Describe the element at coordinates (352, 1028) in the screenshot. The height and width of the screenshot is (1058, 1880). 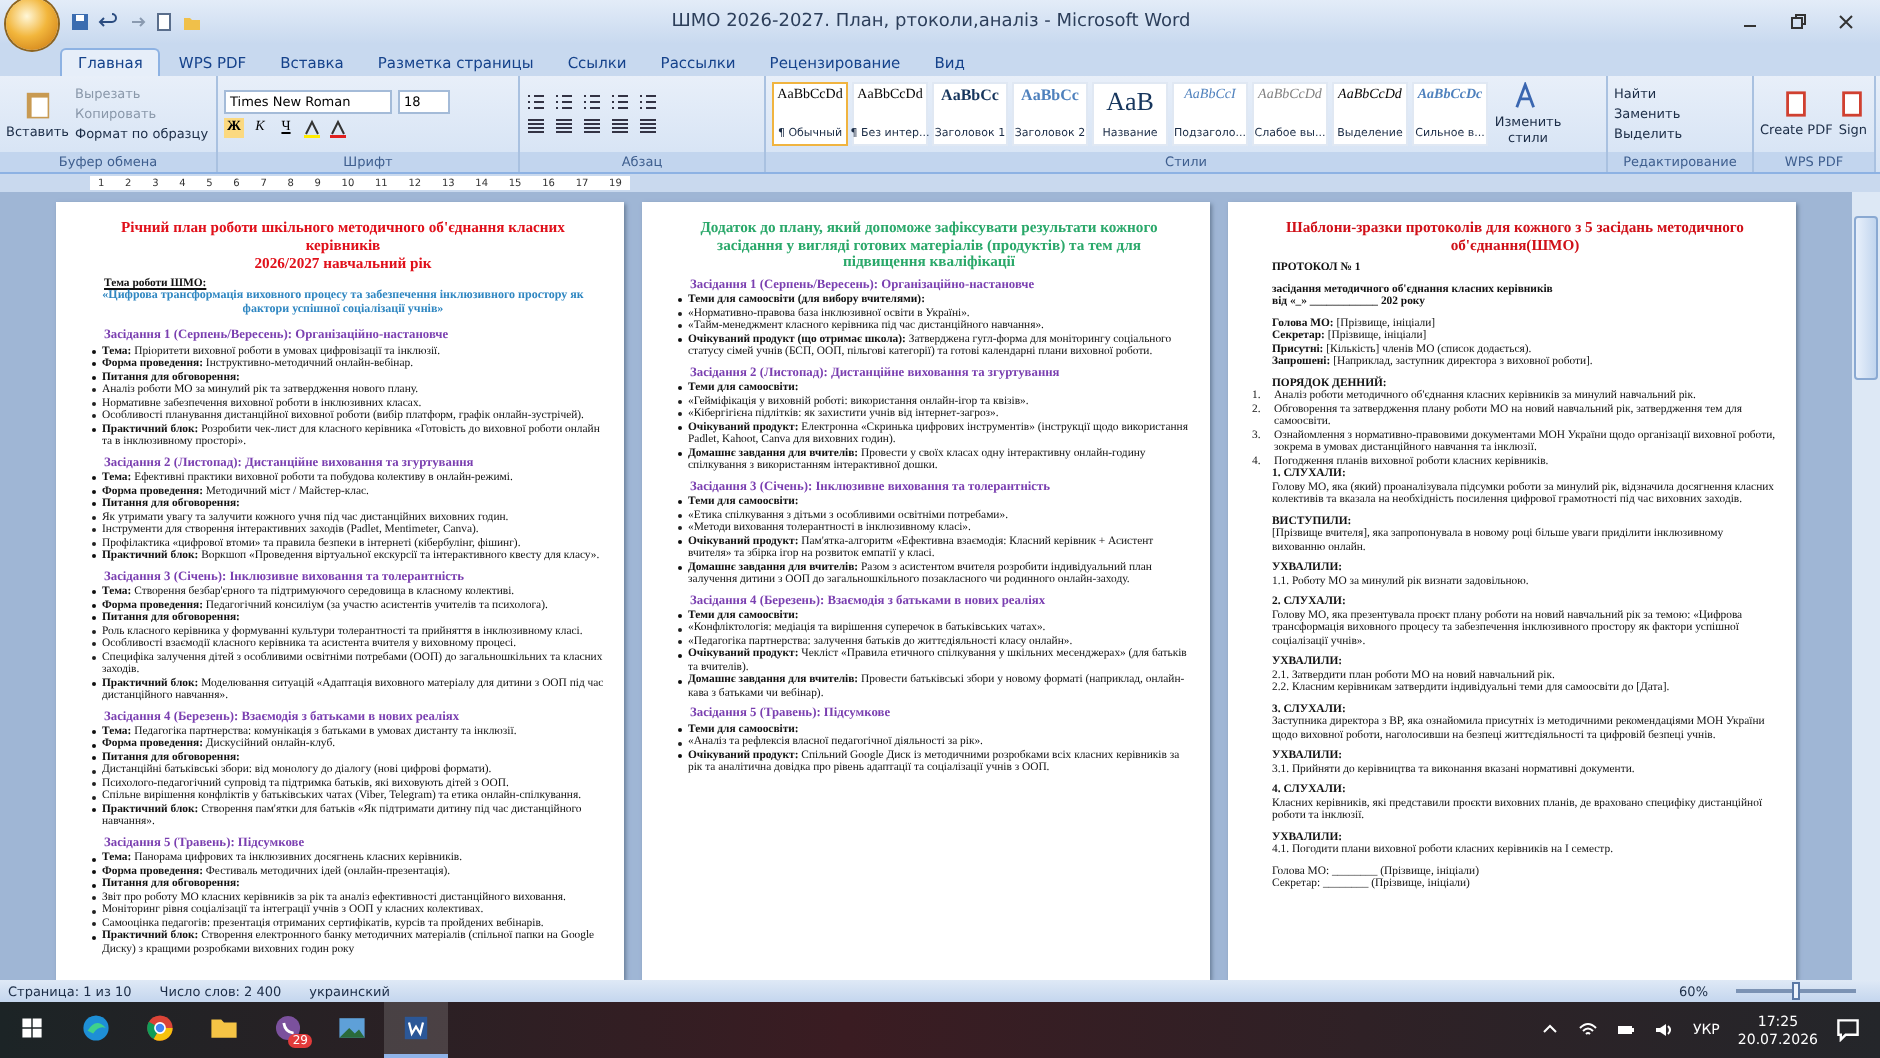
I see `image-icon` at that location.